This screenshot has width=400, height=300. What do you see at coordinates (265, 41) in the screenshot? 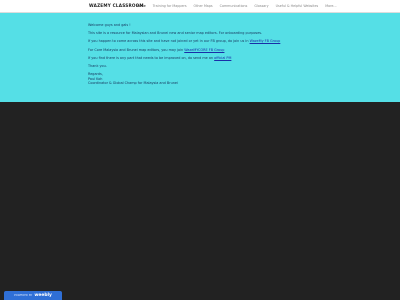
I see `wazemy-fb-group-link: WazeMy FB Group` at bounding box center [265, 41].